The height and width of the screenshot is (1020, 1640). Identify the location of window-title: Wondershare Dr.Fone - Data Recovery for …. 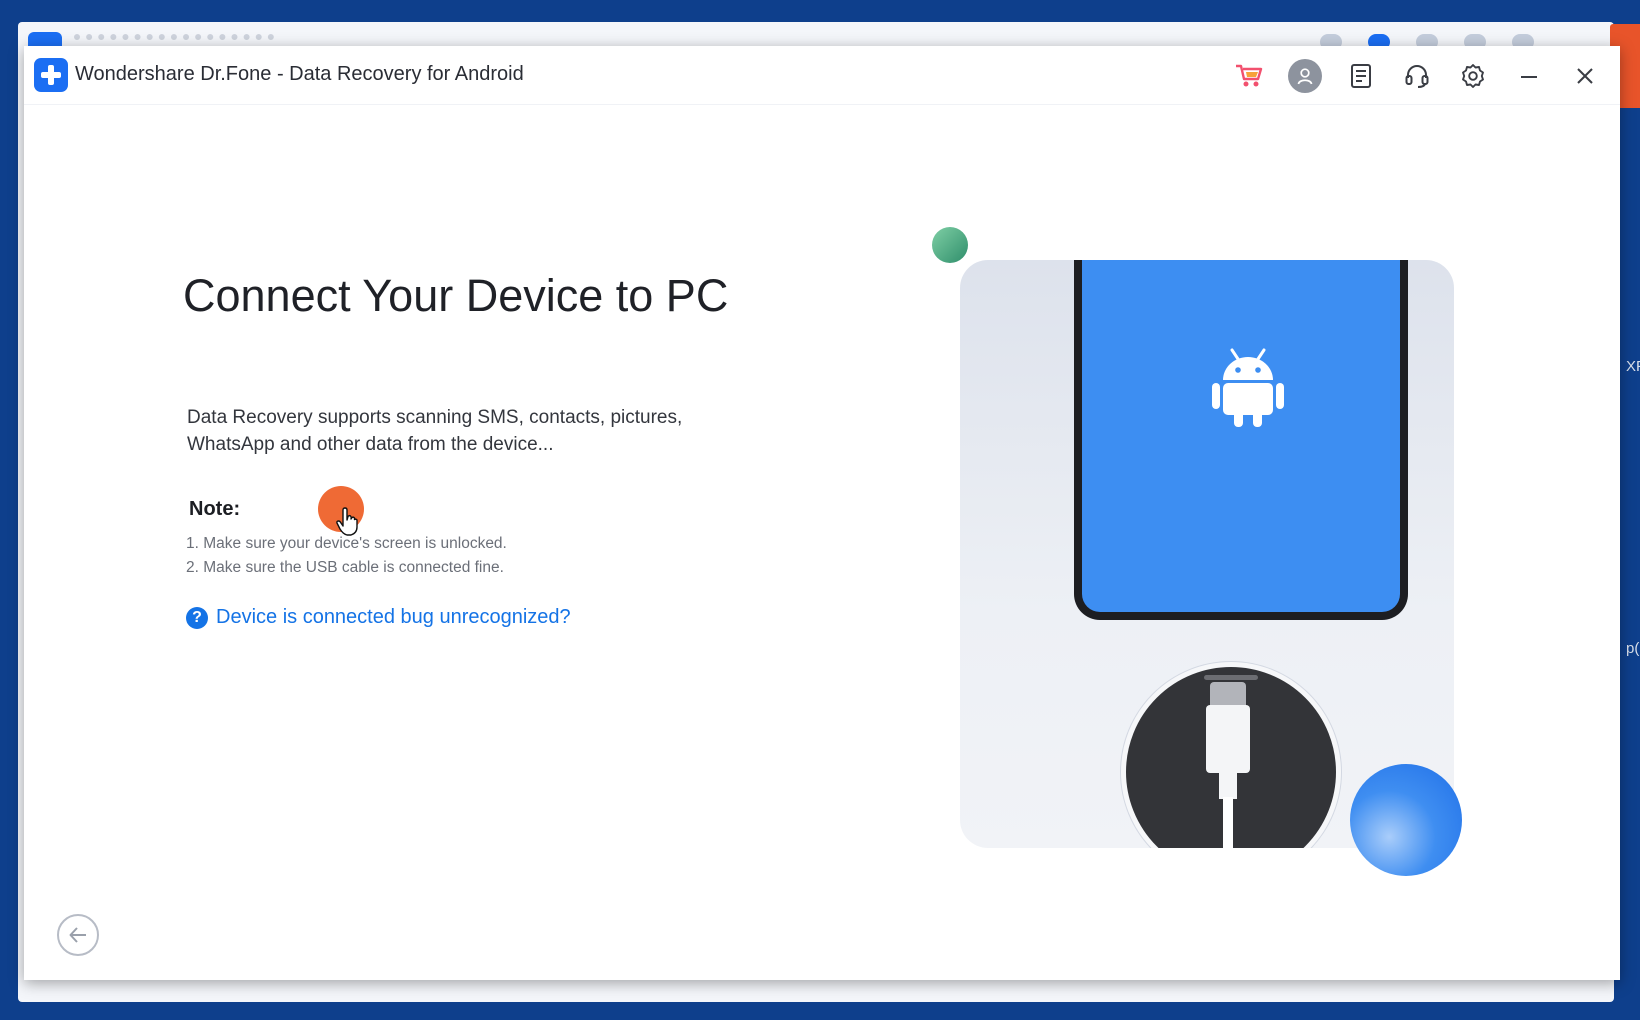
(299, 74).